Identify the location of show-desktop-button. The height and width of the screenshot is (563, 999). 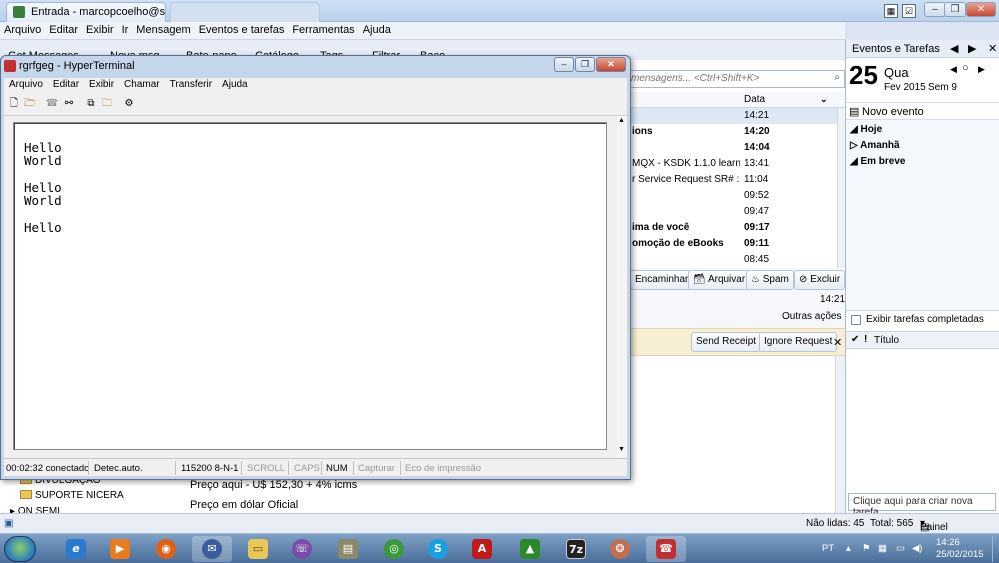
(995, 549).